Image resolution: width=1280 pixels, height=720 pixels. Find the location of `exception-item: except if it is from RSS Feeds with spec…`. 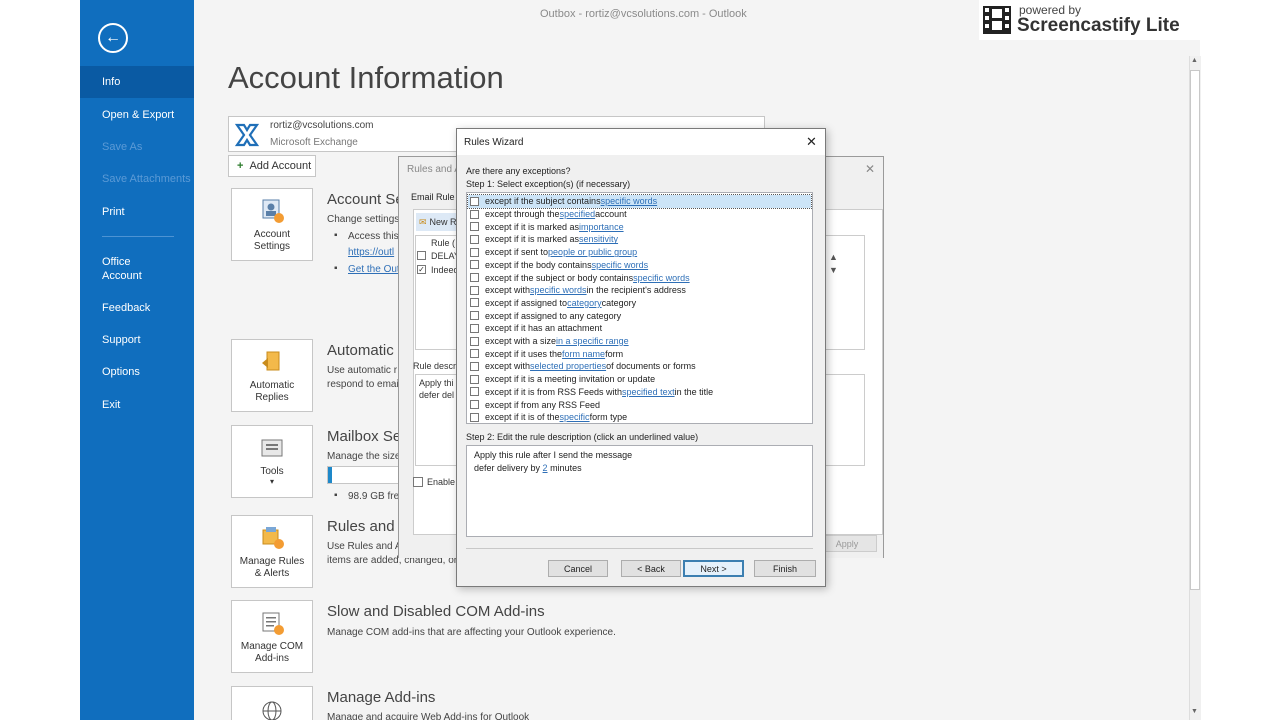

exception-item: except if it is from RSS Feeds with spec… is located at coordinates (639, 392).